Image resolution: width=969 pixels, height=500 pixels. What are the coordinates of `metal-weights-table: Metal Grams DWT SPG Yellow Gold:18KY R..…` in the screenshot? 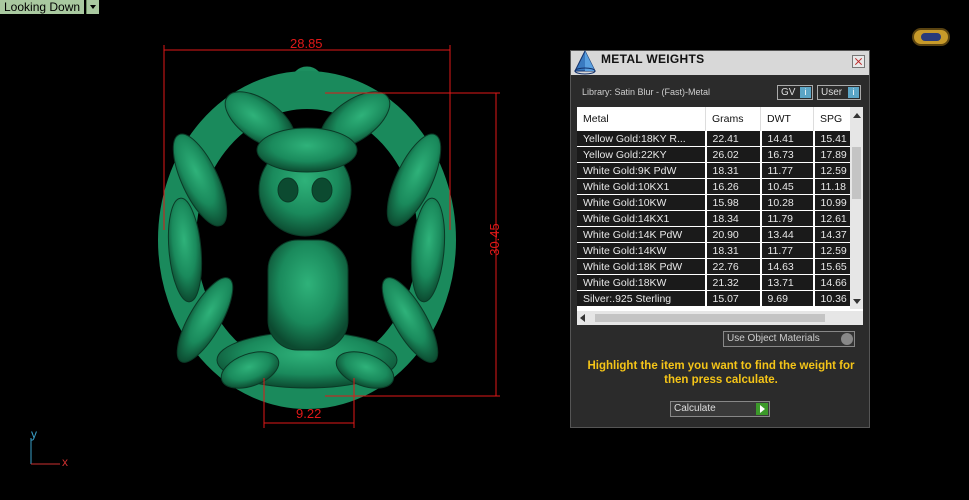 It's located at (720, 216).